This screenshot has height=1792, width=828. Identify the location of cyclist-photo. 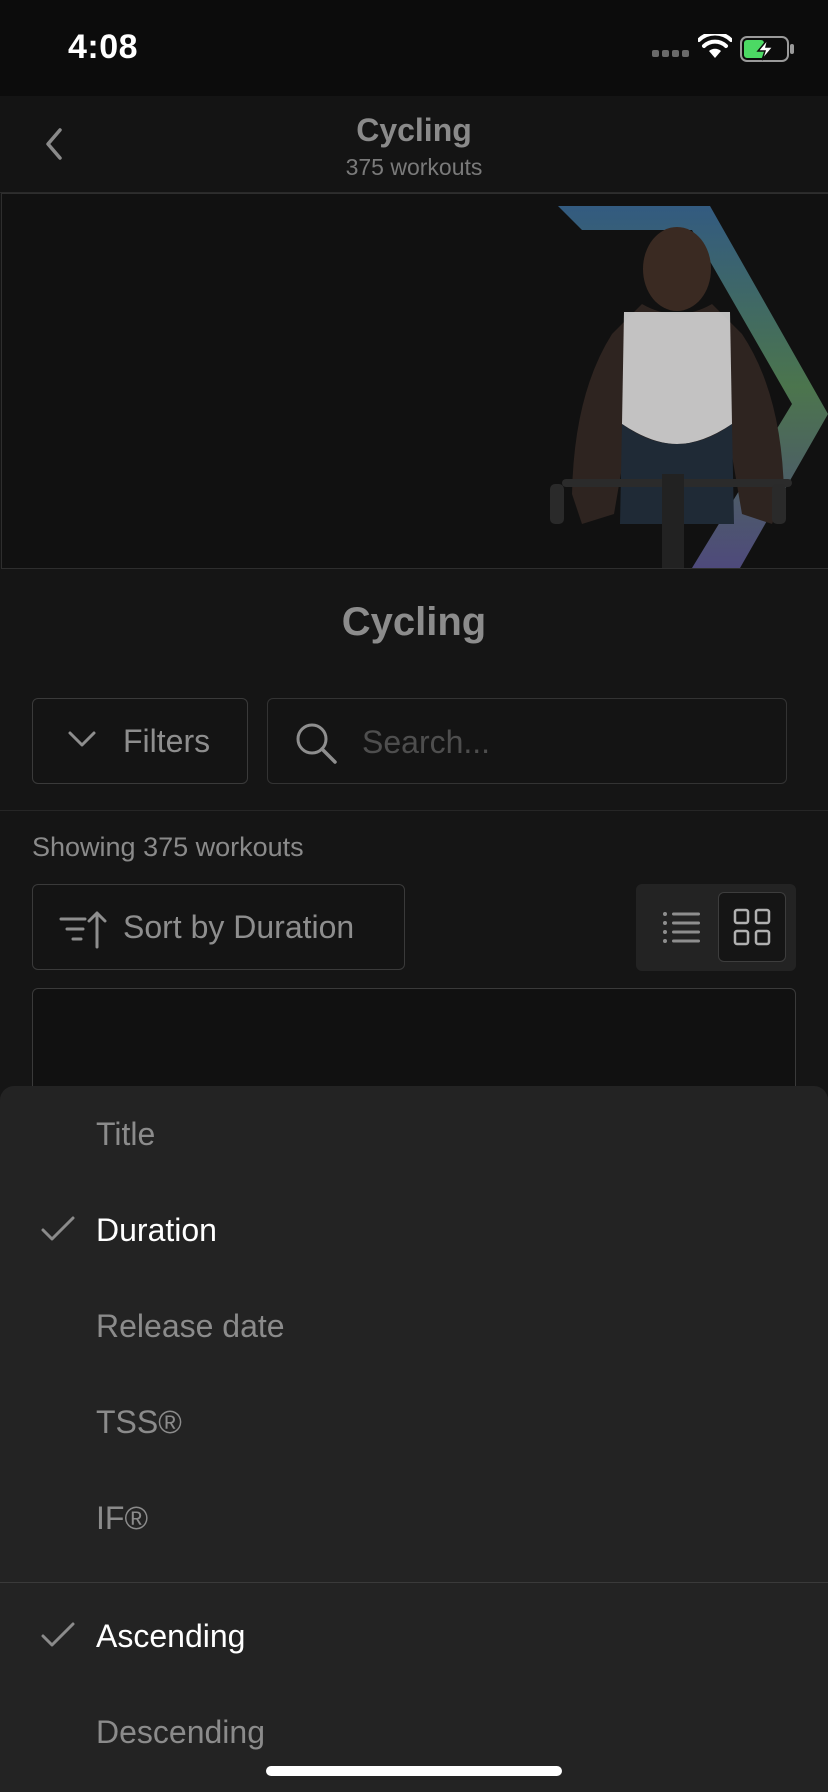
(689, 387).